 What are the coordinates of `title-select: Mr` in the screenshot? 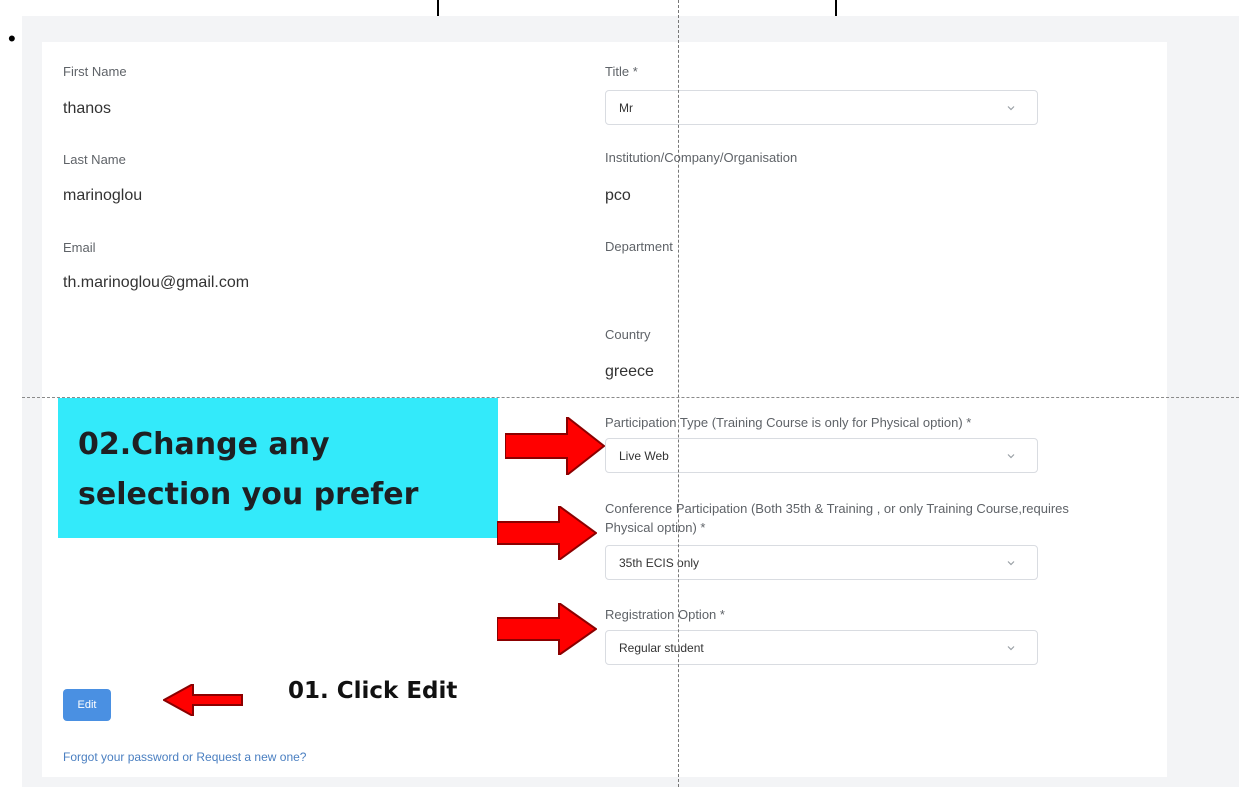 It's located at (821, 107).